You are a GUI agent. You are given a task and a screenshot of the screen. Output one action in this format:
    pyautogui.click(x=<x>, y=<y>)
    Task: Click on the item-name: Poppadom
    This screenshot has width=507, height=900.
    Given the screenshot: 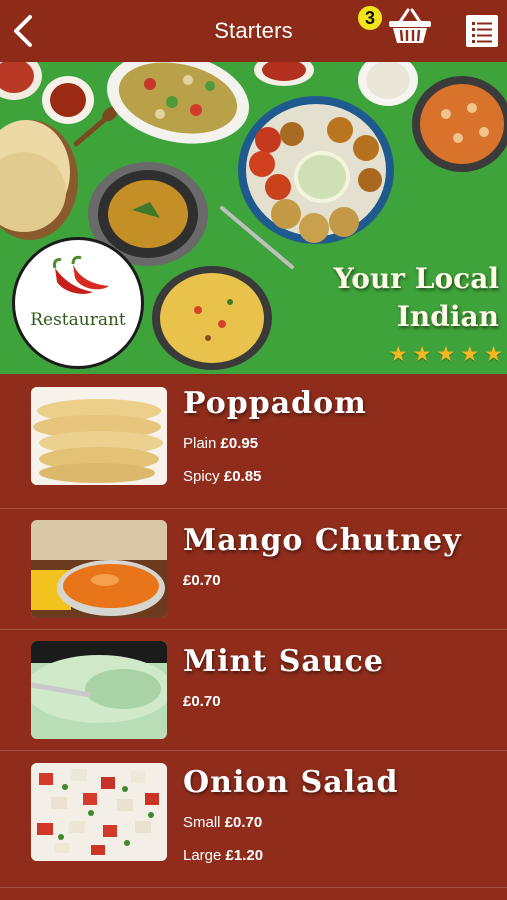 What is the action you would take?
    pyautogui.click(x=275, y=403)
    